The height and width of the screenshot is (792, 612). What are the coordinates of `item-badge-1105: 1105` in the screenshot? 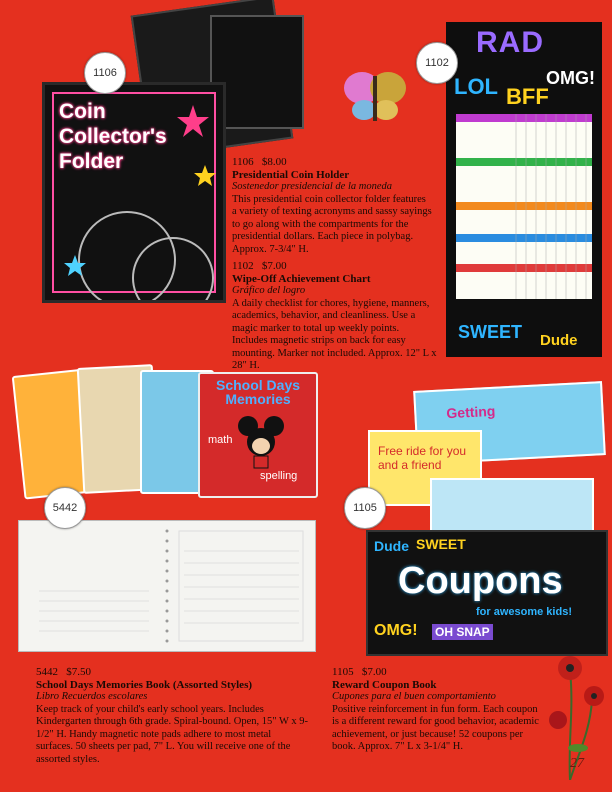 It's located at (365, 508).